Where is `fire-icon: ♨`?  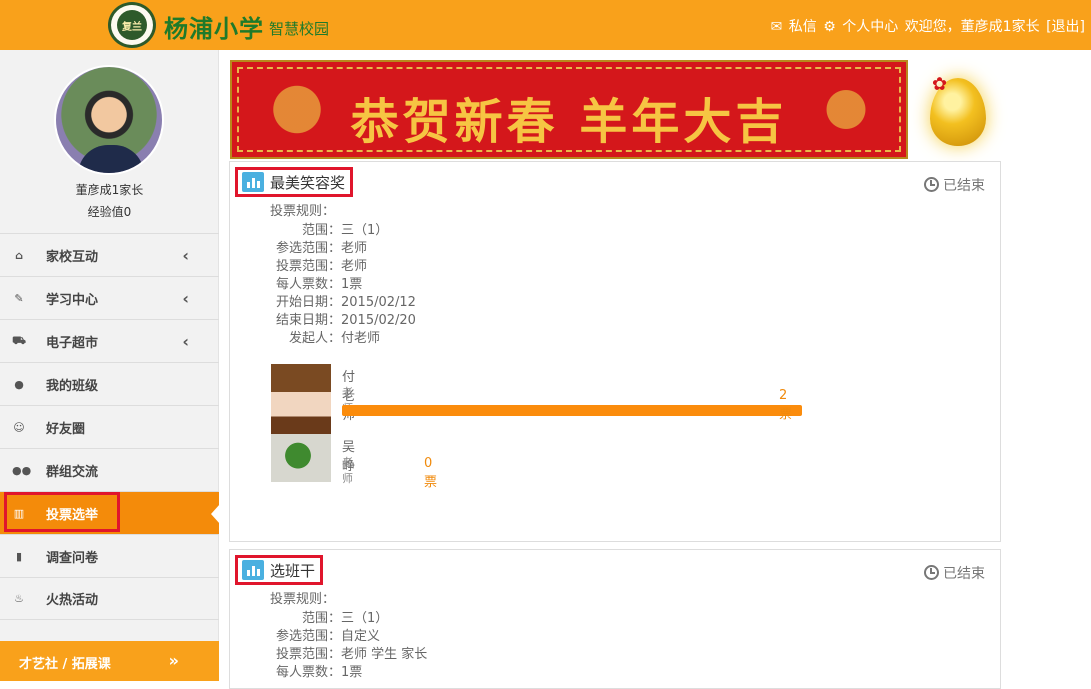
fire-icon: ♨ is located at coordinates (19, 598).